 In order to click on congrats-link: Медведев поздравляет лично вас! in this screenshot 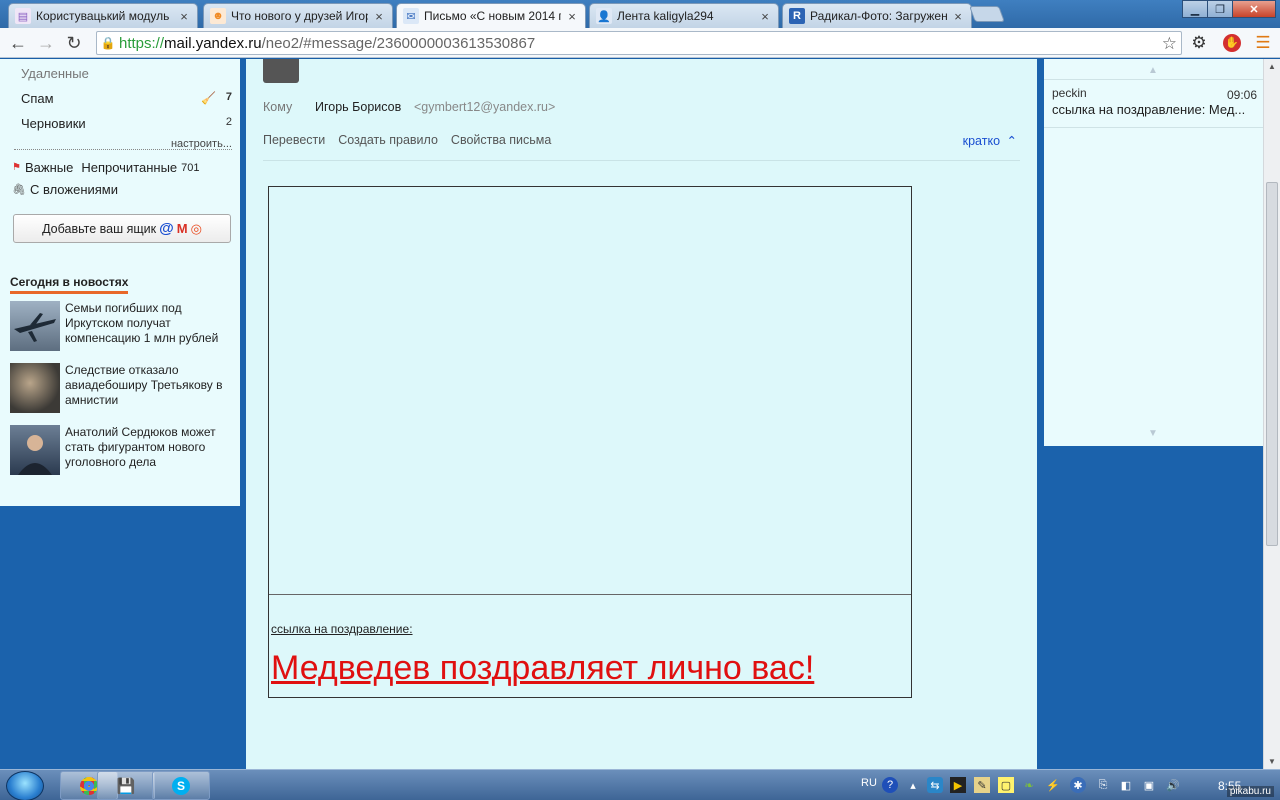, I will do `click(542, 668)`.